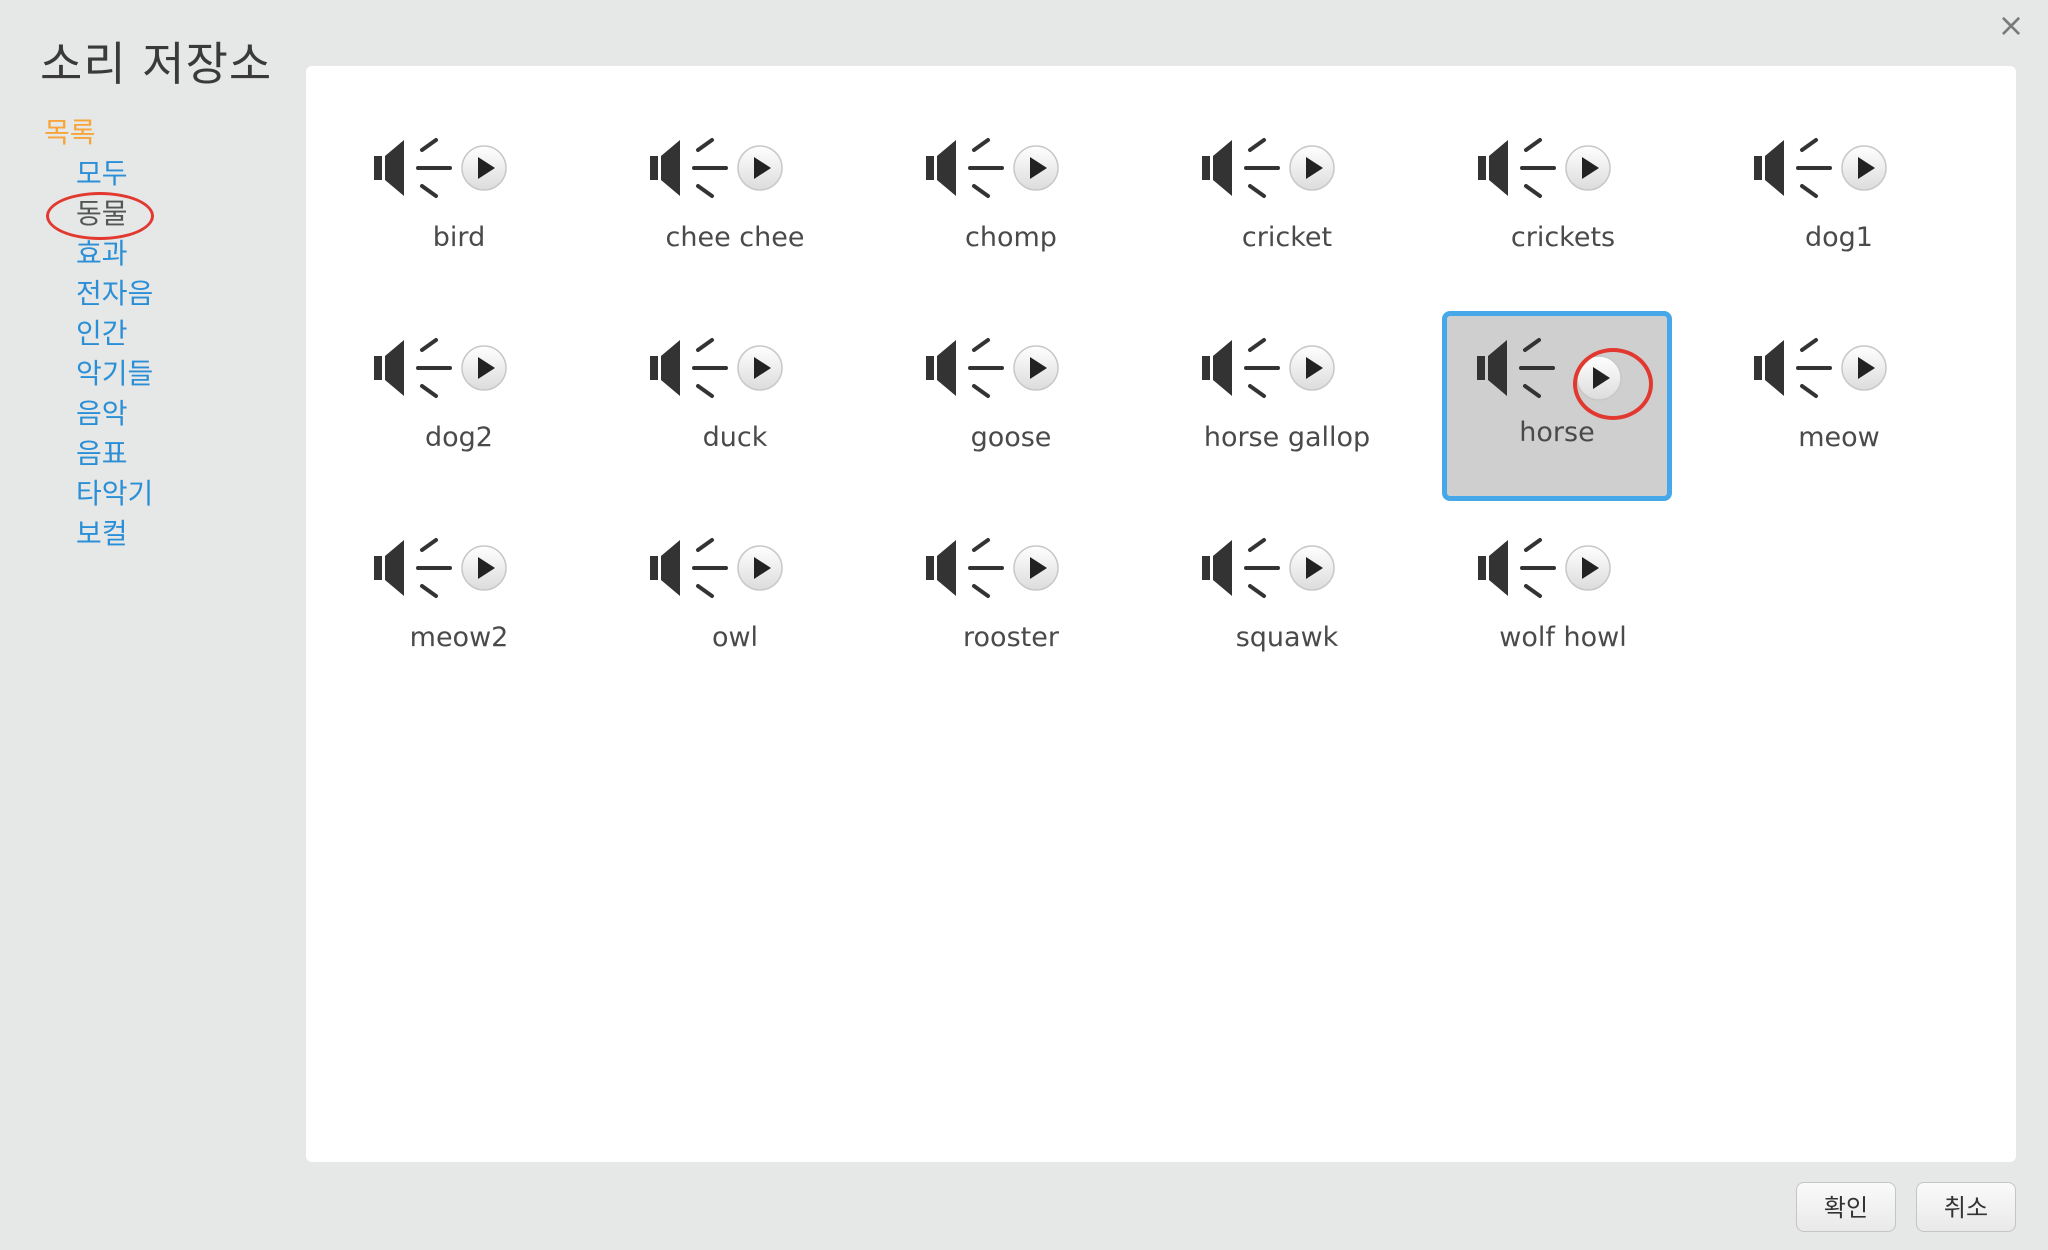 The height and width of the screenshot is (1250, 2048). What do you see at coordinates (459, 237) in the screenshot?
I see `sound-label: bird` at bounding box center [459, 237].